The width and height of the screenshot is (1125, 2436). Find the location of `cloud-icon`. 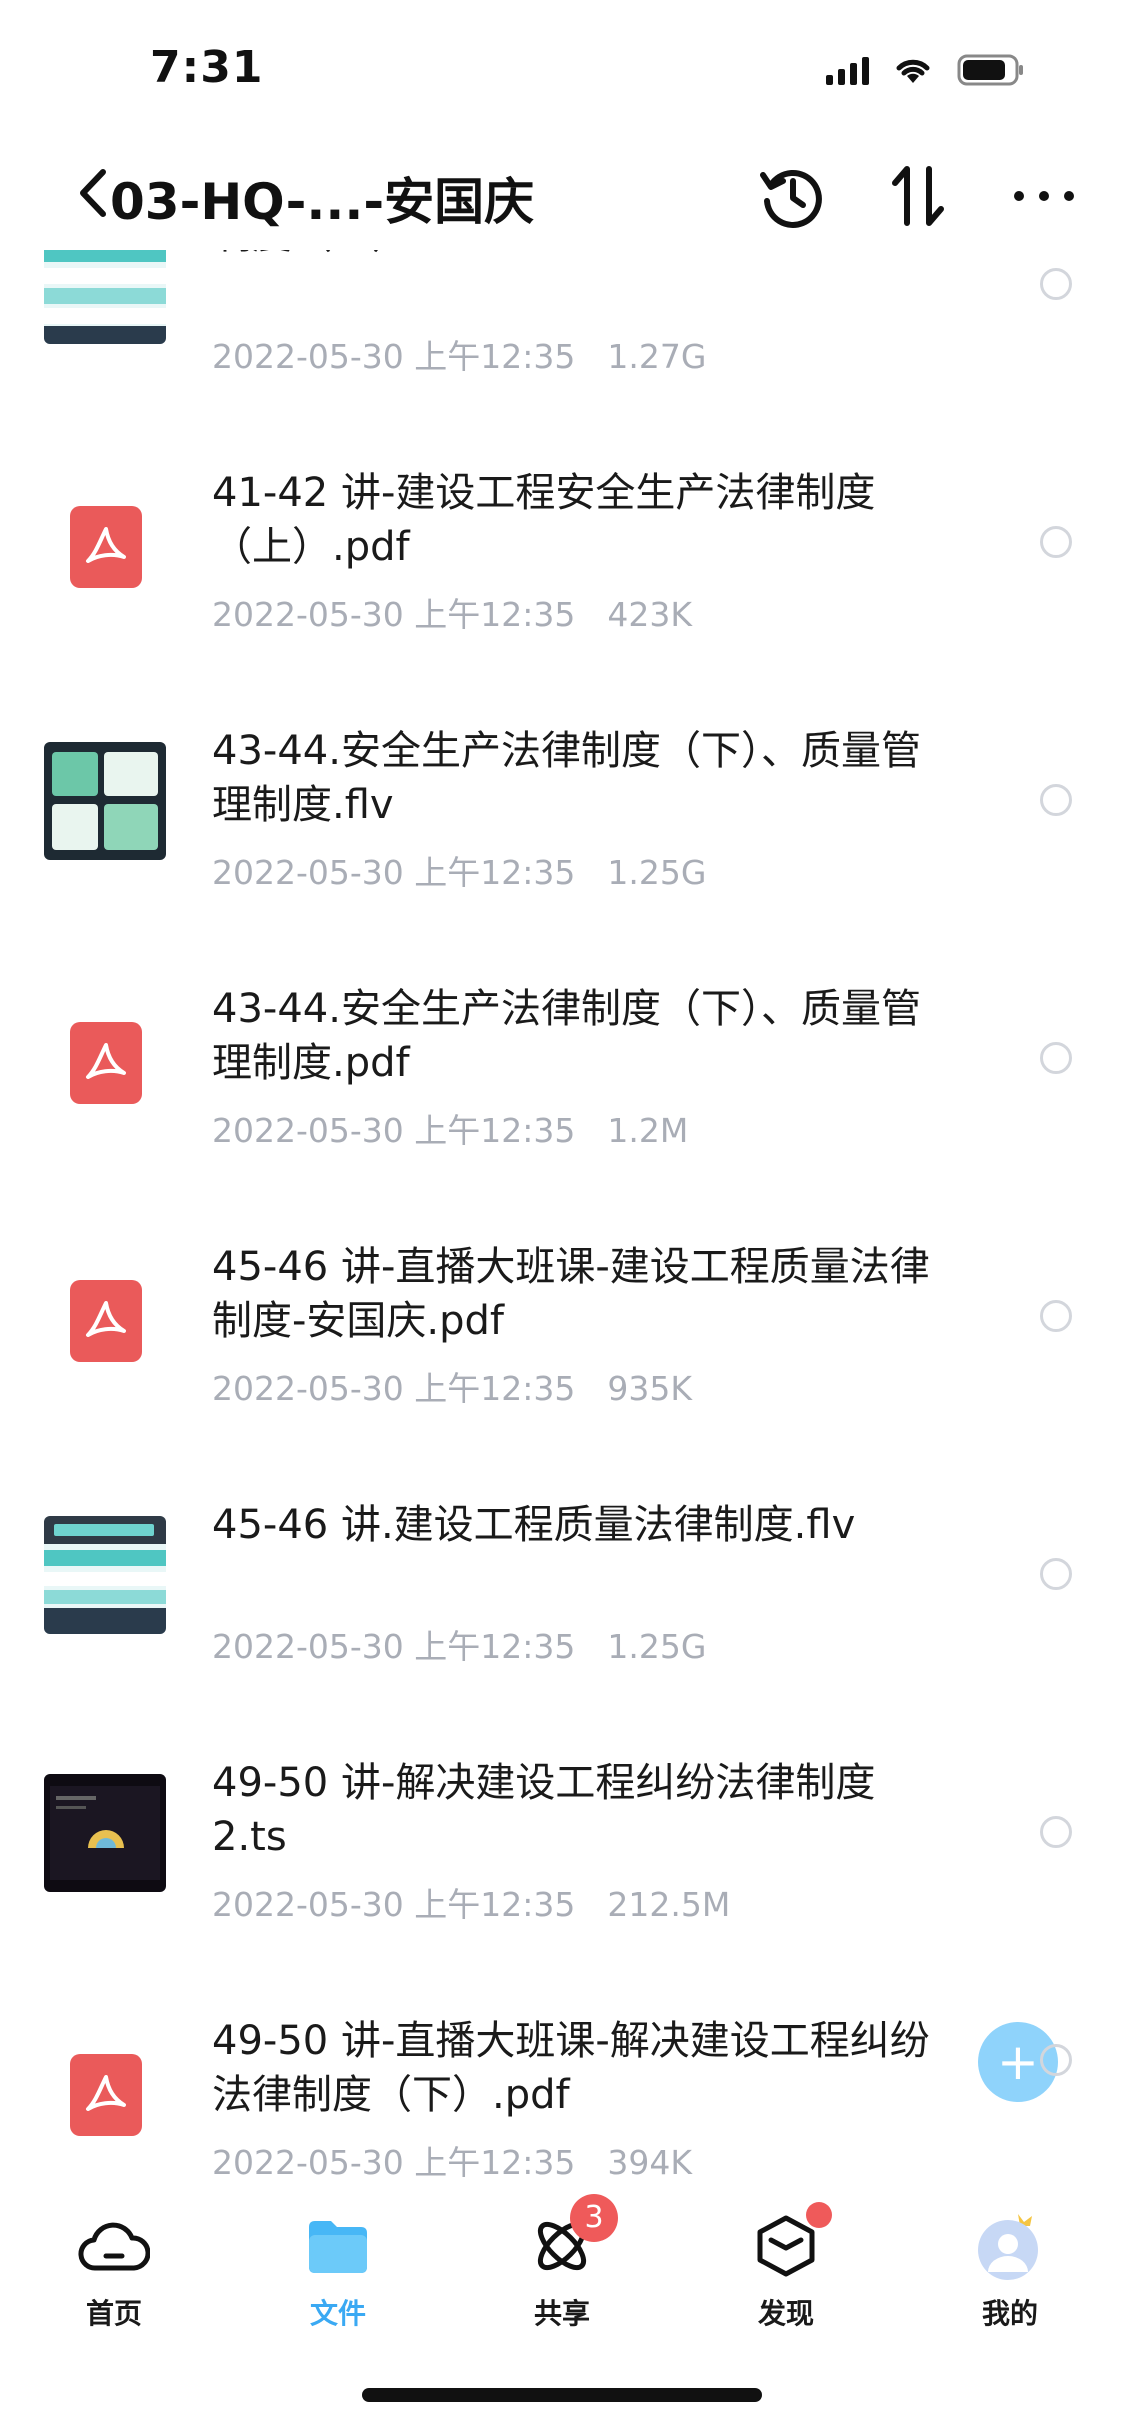

cloud-icon is located at coordinates (114, 2246).